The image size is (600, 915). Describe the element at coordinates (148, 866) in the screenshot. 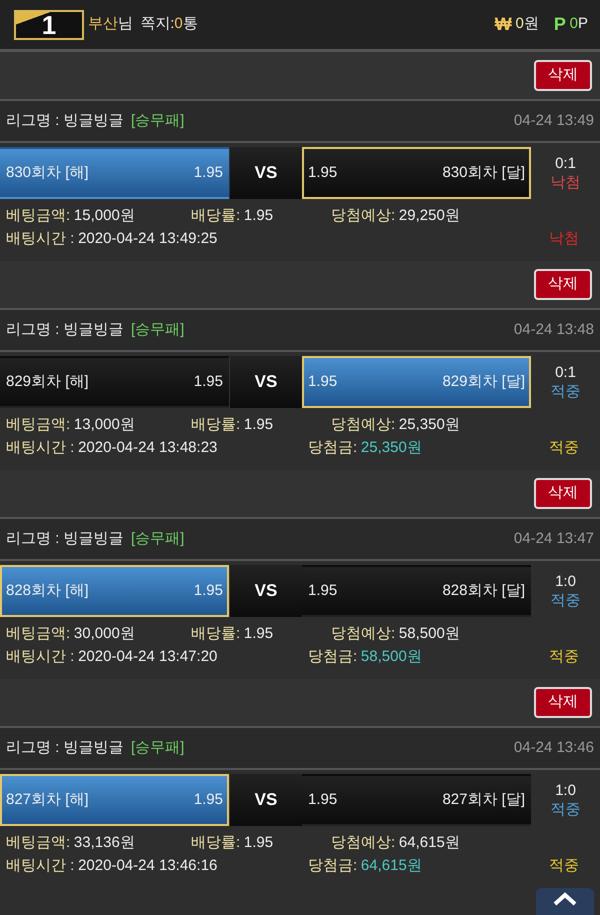

I see `time-value: 2020-04-24 13:46:16` at that location.